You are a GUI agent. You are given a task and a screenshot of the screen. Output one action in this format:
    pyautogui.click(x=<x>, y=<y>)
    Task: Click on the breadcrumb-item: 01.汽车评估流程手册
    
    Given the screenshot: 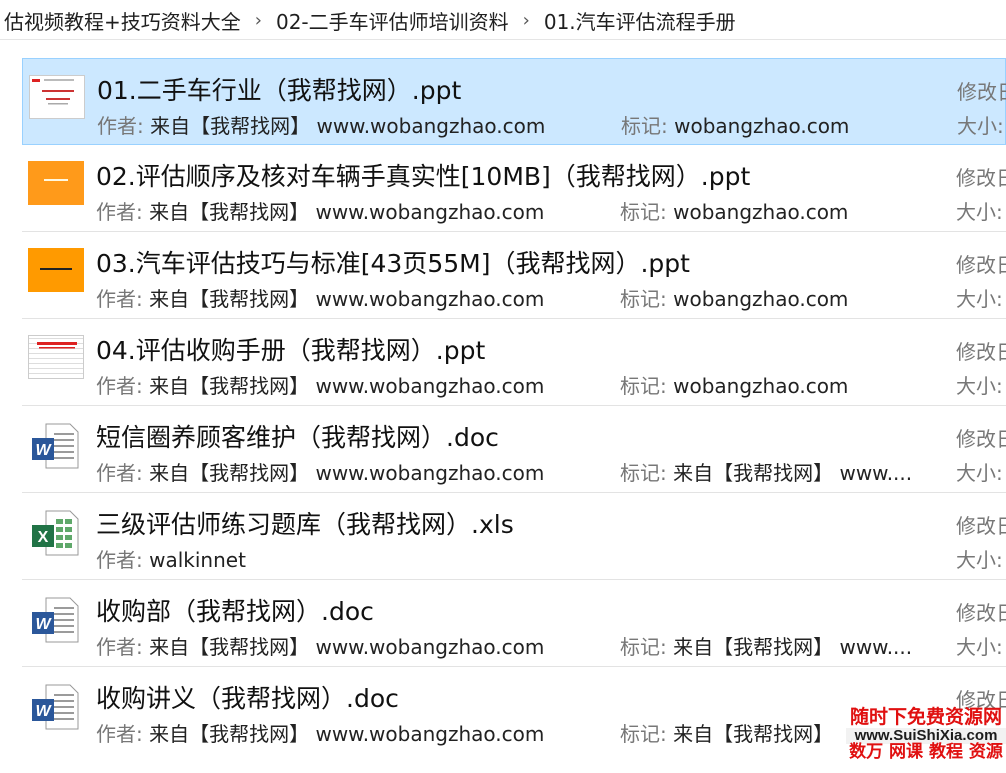 What is the action you would take?
    pyautogui.click(x=640, y=20)
    